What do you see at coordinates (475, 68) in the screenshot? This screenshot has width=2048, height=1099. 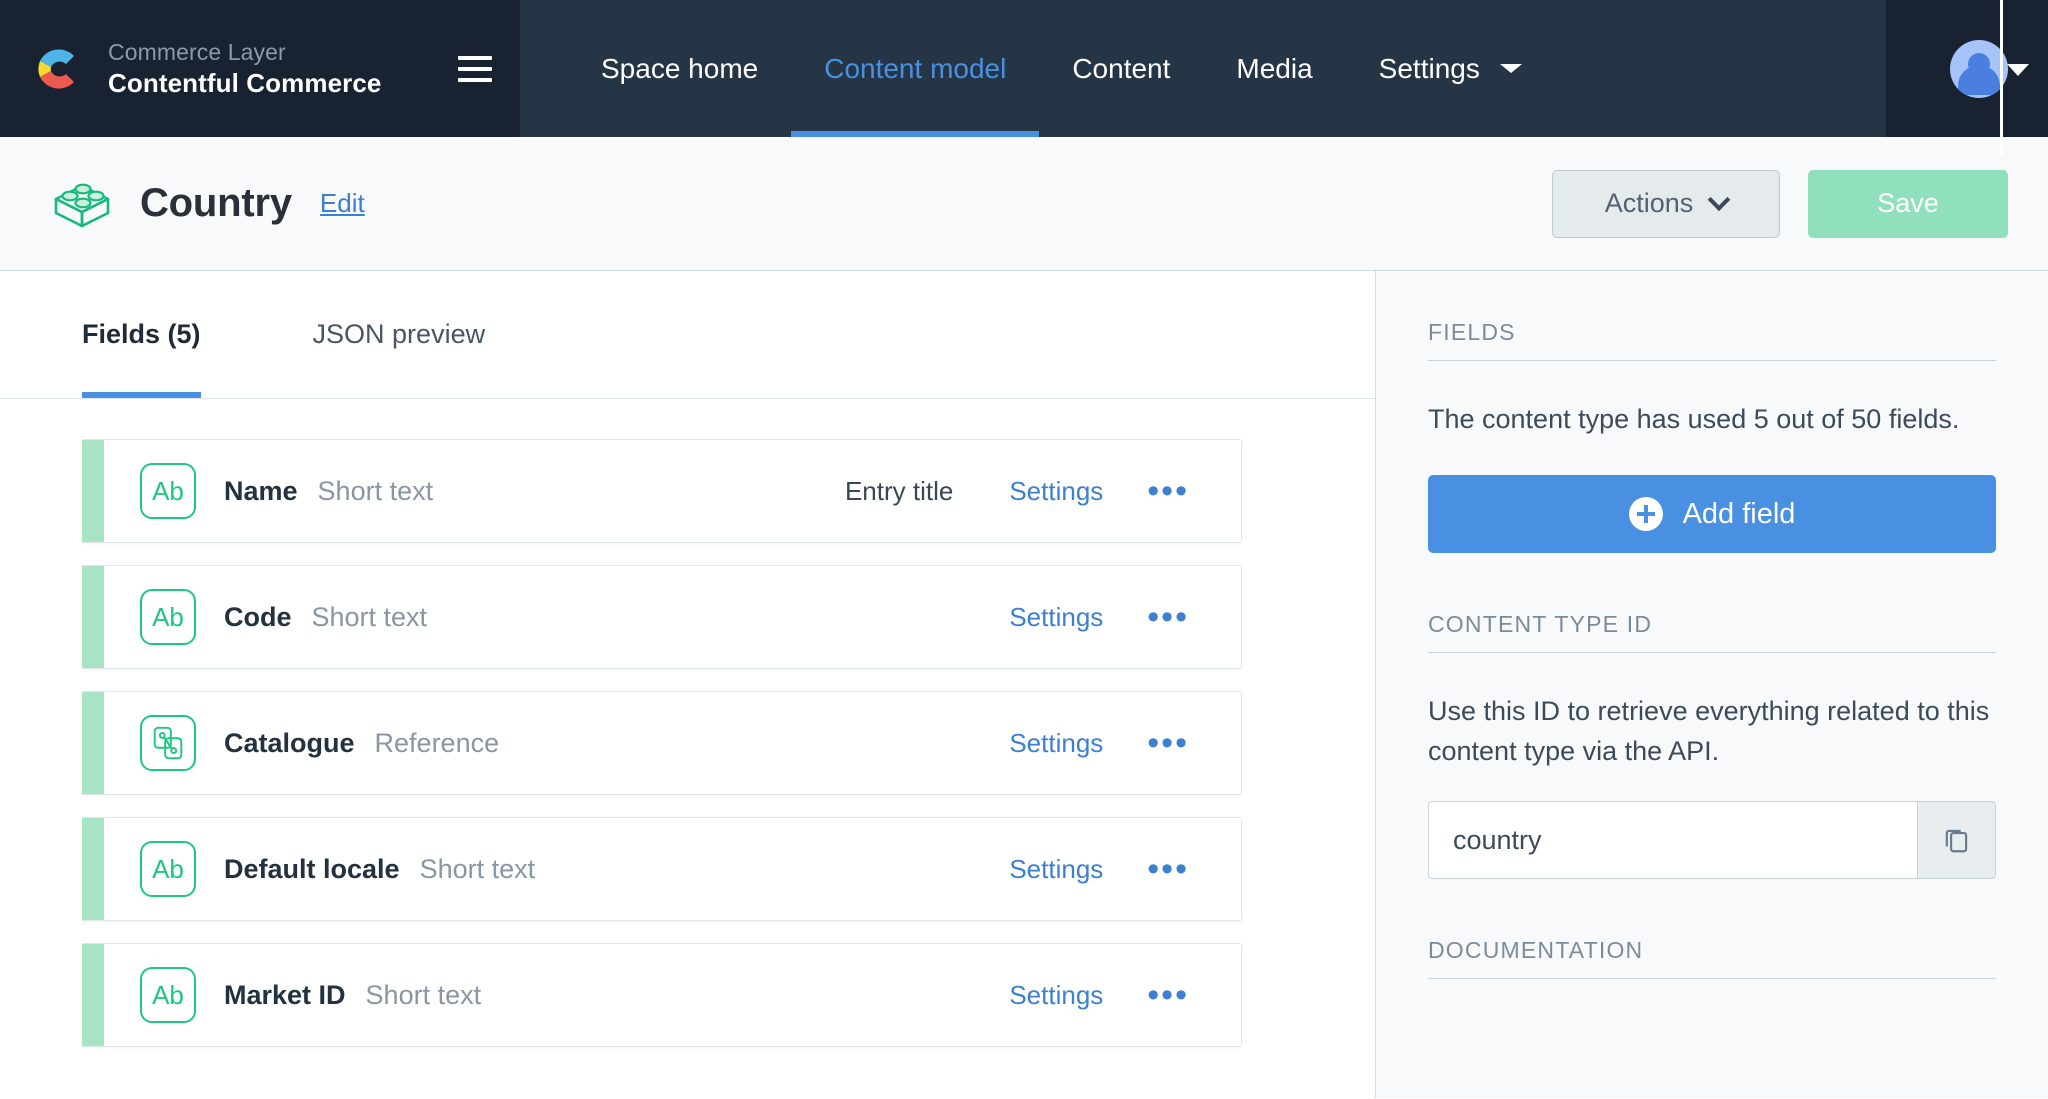 I see `hamburger-menu-icon` at bounding box center [475, 68].